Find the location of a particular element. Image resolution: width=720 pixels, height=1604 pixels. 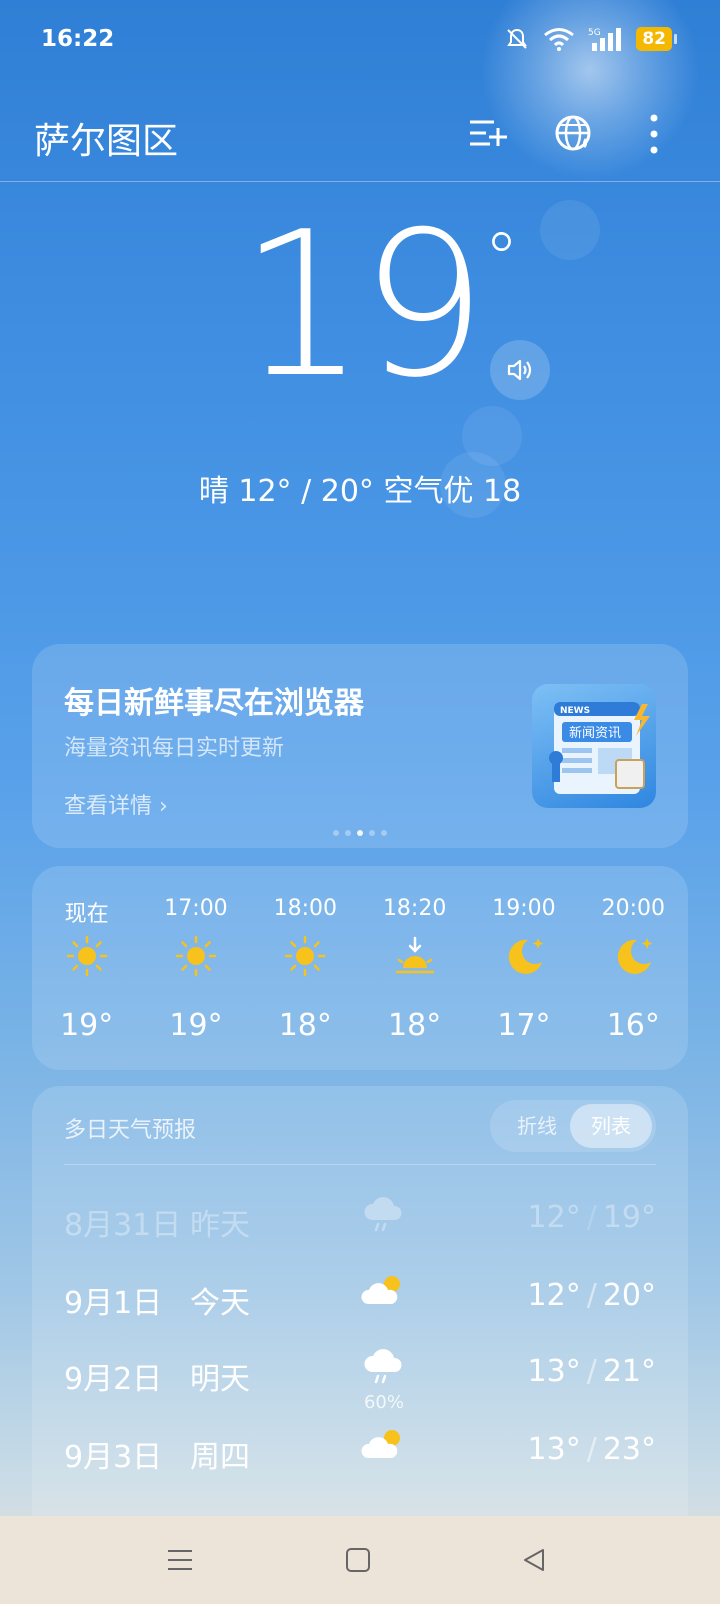

more-vertical-icon is located at coordinates (654, 134).